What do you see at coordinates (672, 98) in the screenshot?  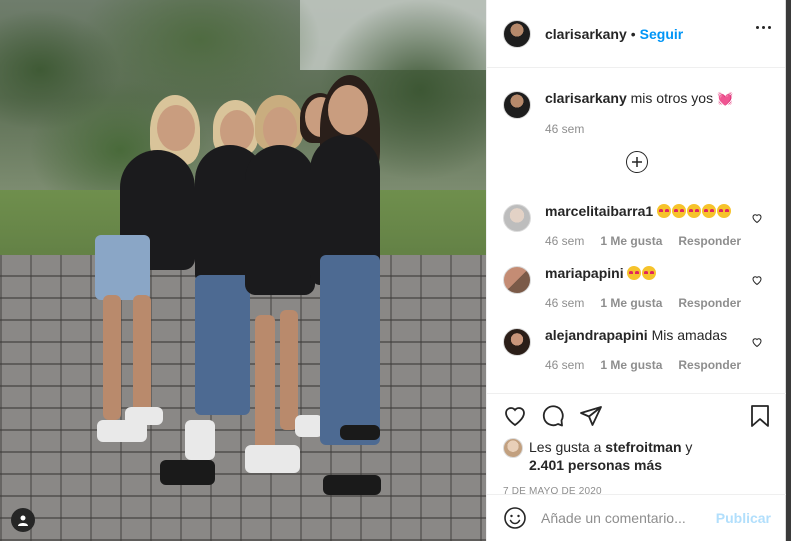 I see `caption-text: mis otros yos` at bounding box center [672, 98].